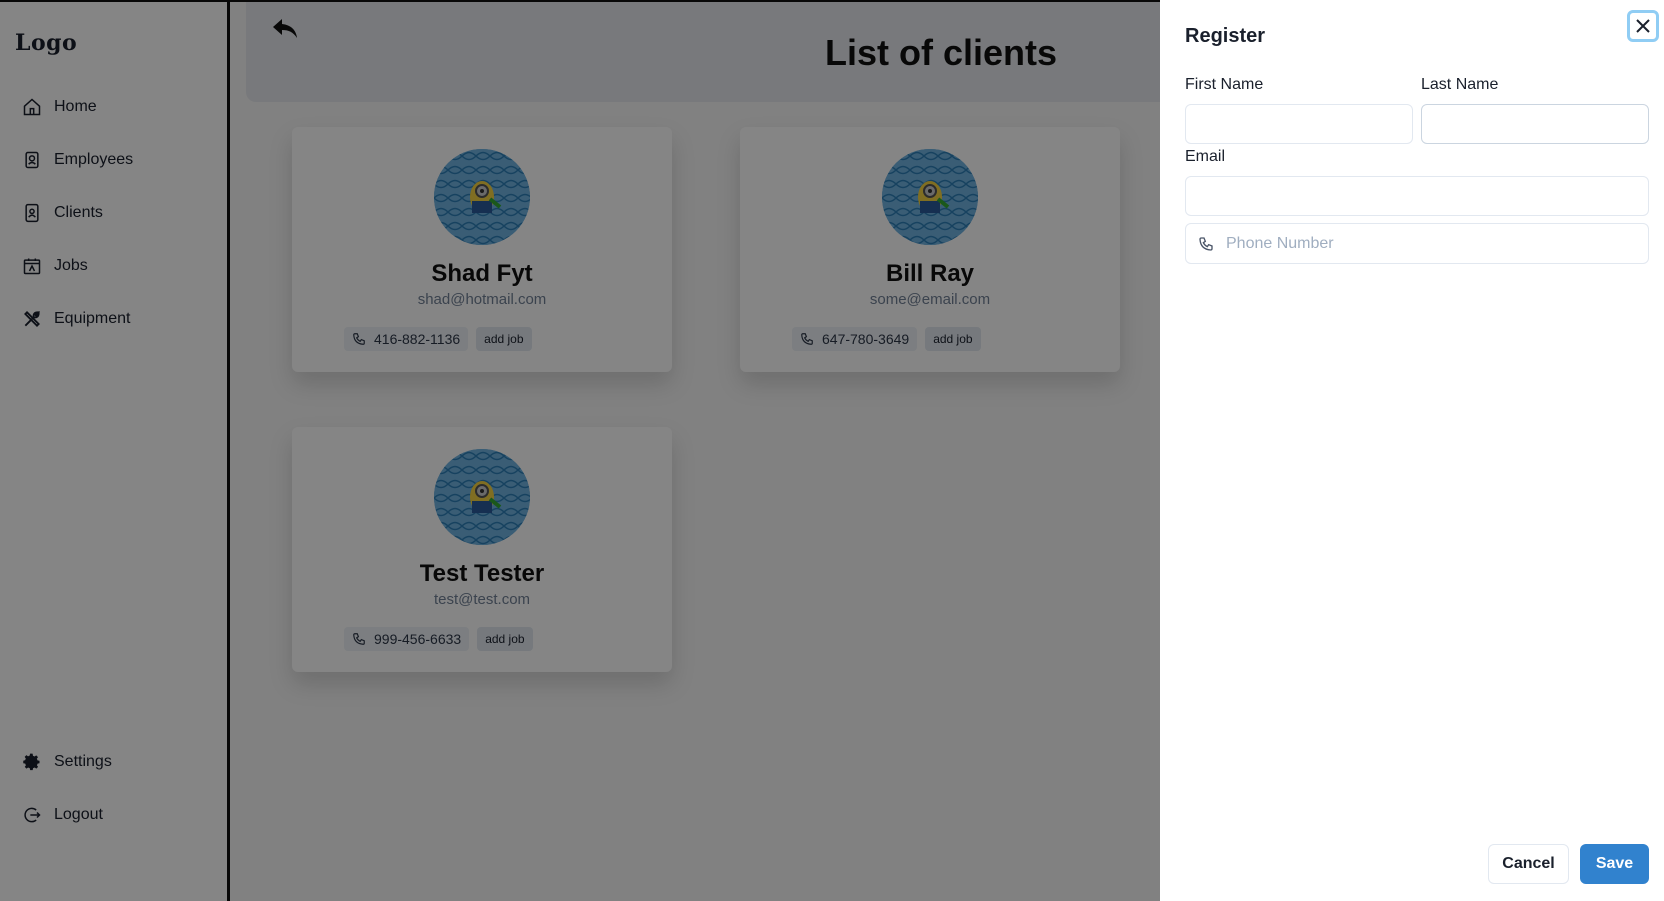 This screenshot has height=901, width=1664. Describe the element at coordinates (1417, 196) in the screenshot. I see `email-input` at that location.